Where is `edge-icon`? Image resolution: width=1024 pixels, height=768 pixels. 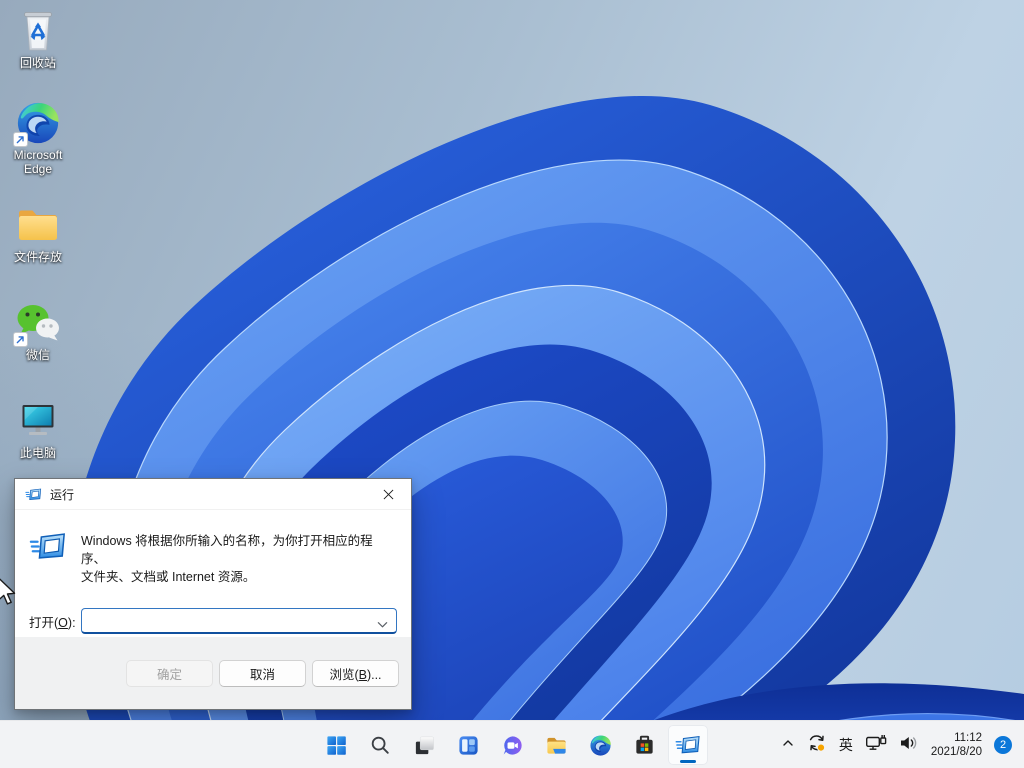
edge-icon is located at coordinates (600, 745).